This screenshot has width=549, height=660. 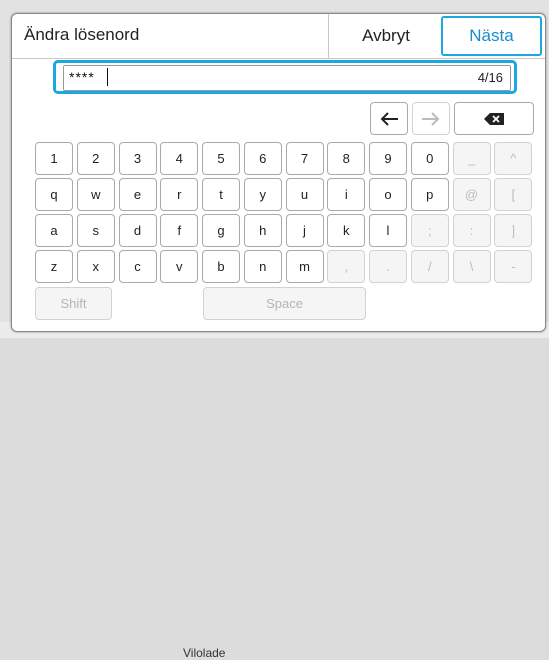 What do you see at coordinates (262, 194) in the screenshot?
I see `key: y` at bounding box center [262, 194].